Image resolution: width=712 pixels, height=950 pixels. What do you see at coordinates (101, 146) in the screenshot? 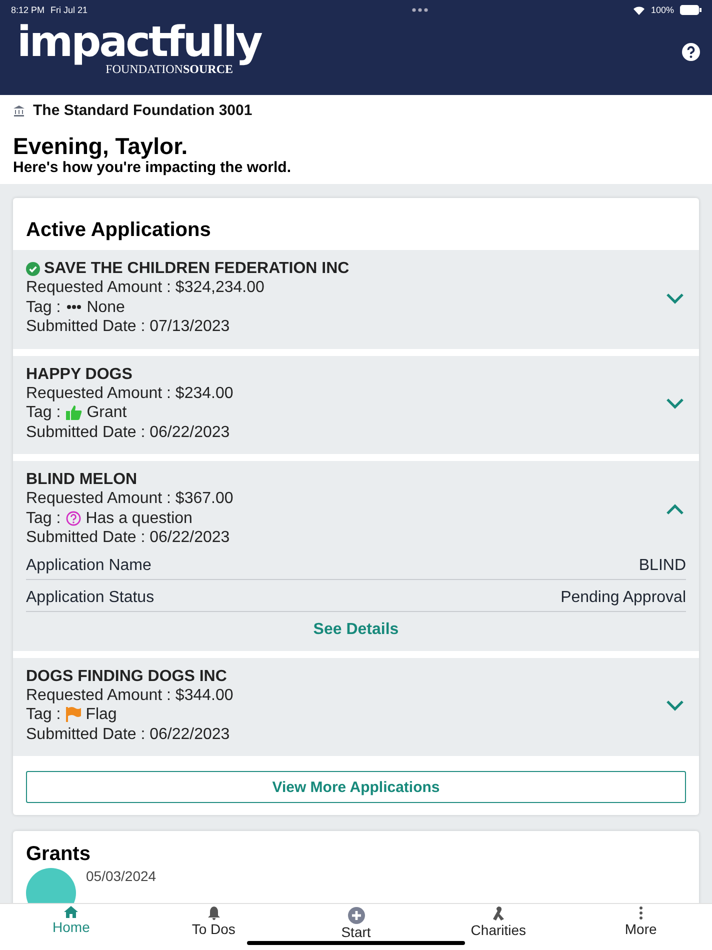
I see `greeting-title: Evening, Taylor.` at bounding box center [101, 146].